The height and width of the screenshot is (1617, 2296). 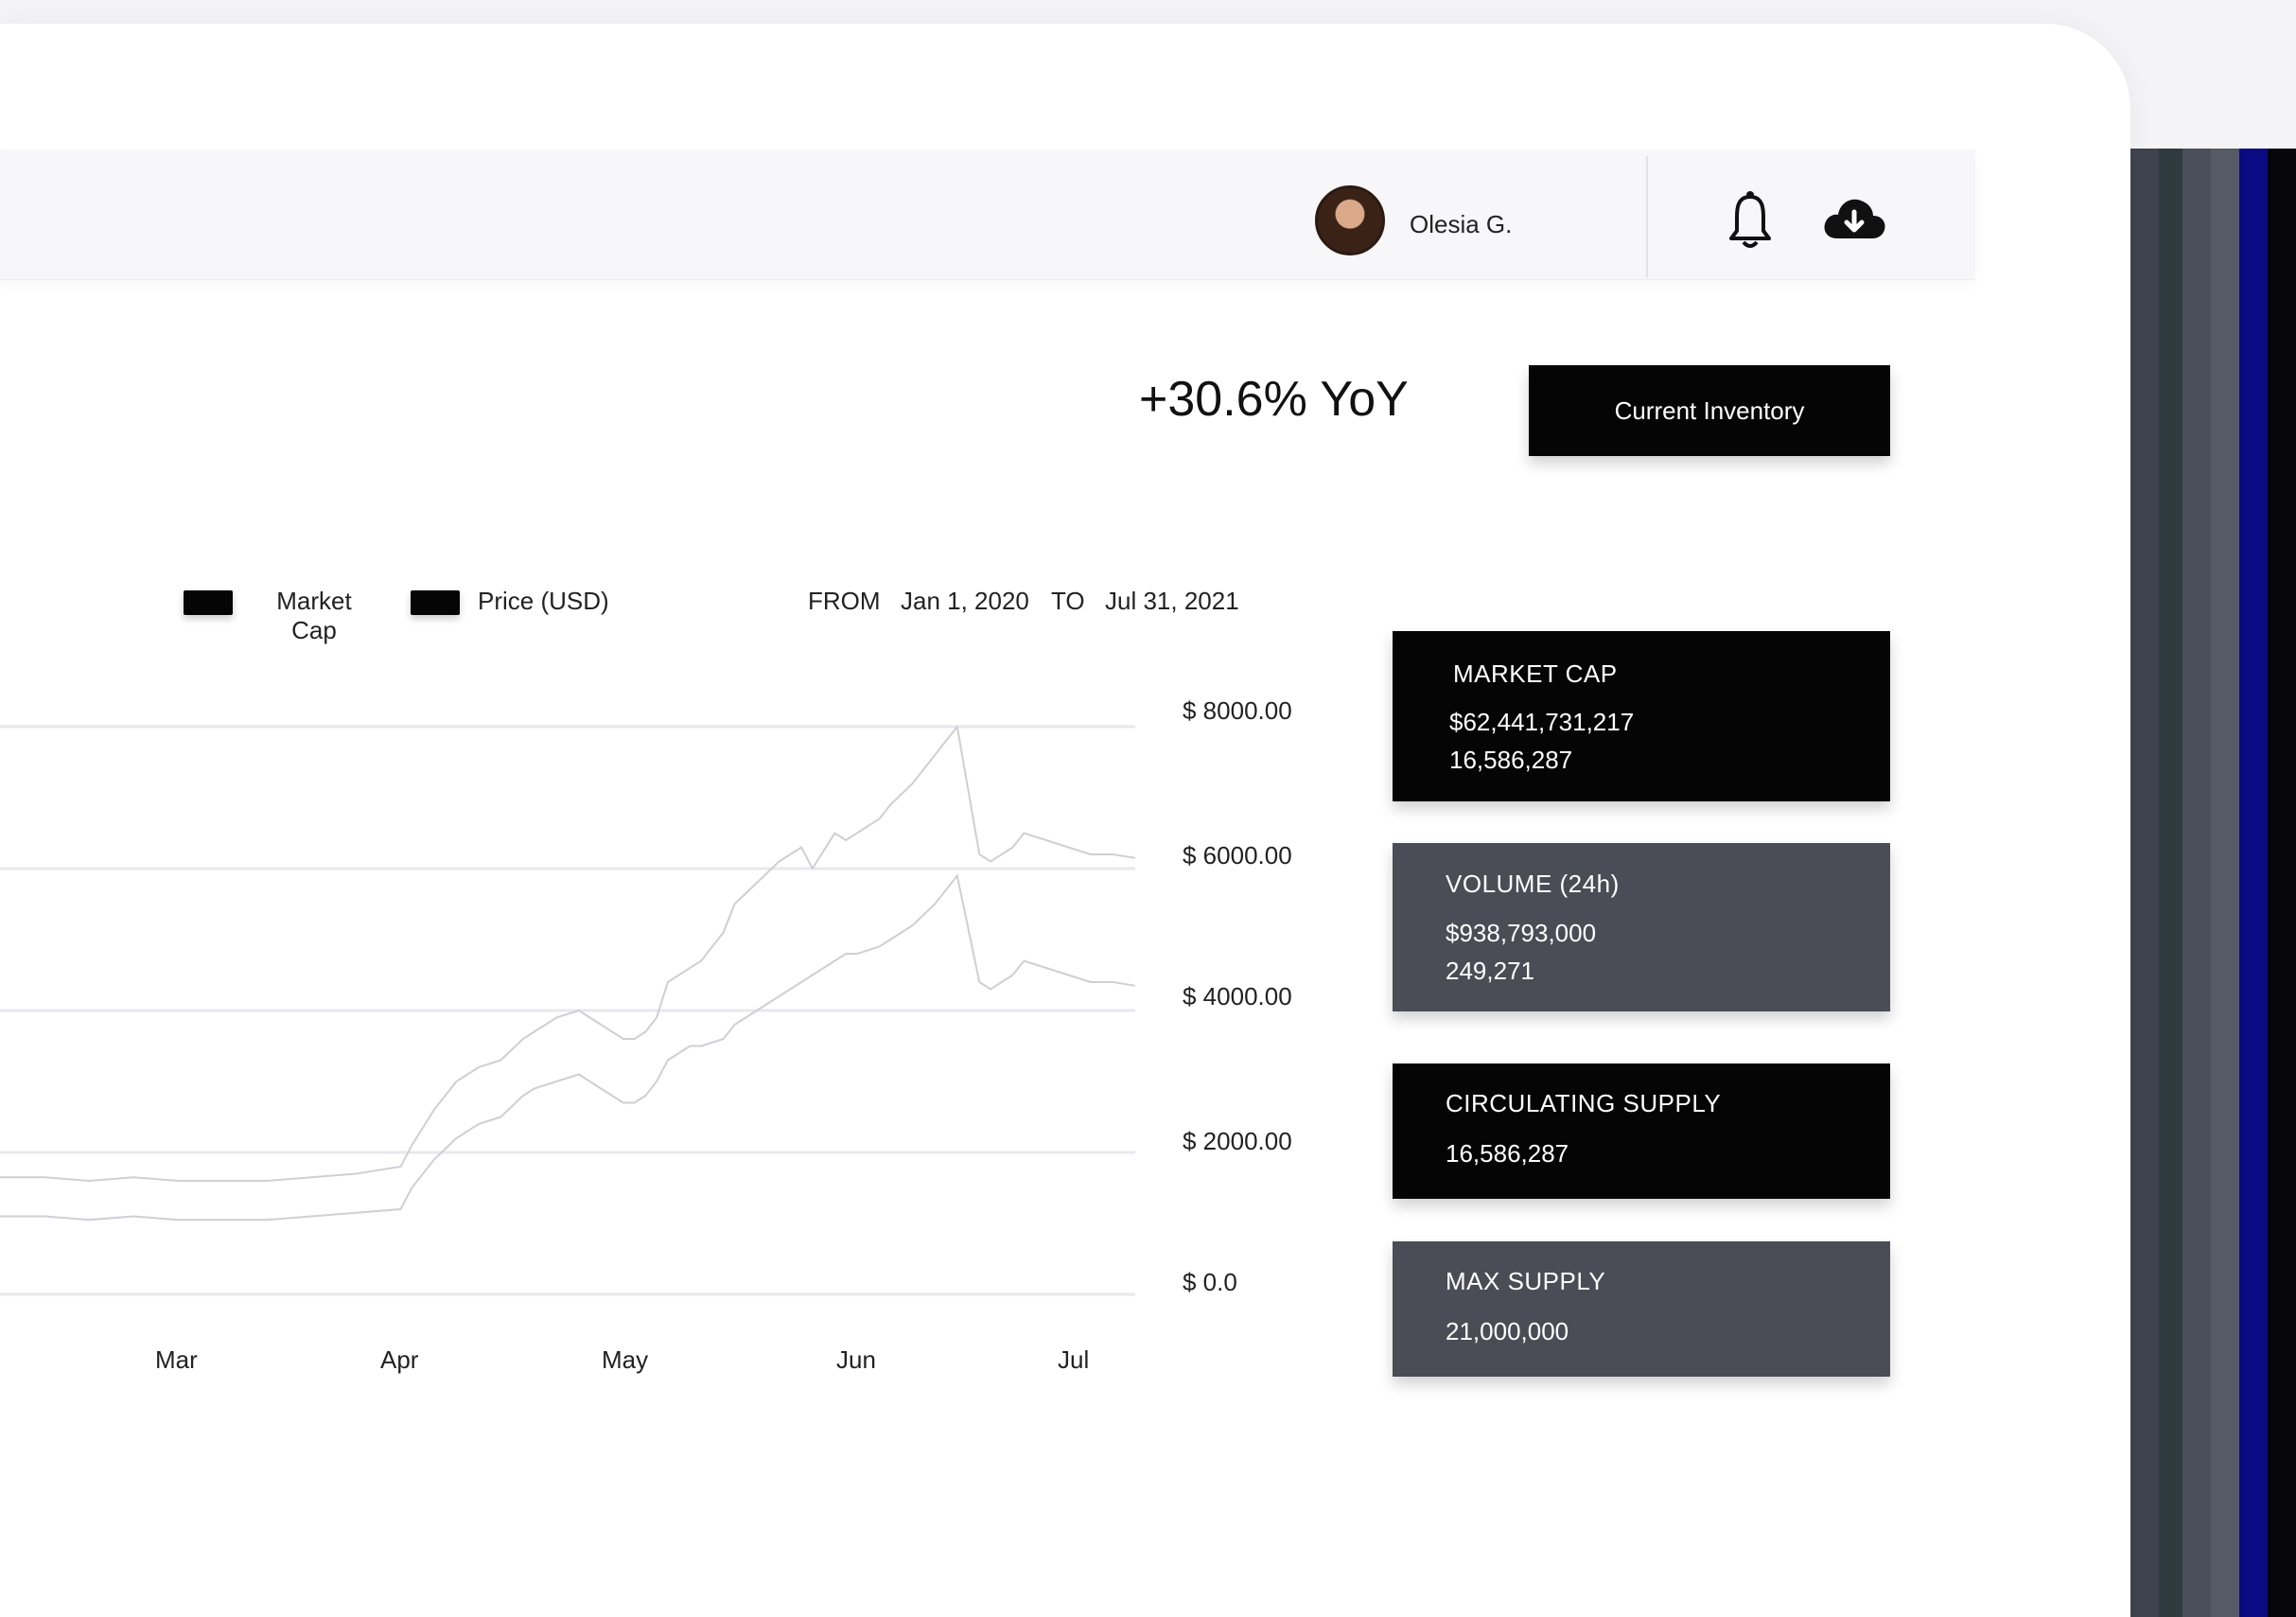 I want to click on header-divider, so click(x=1647, y=217).